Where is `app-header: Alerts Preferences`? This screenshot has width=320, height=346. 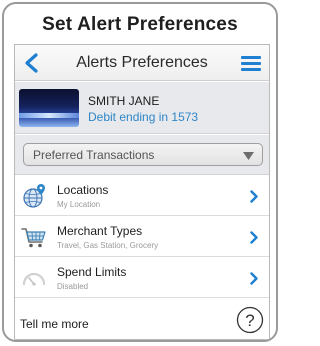 app-header: Alerts Preferences is located at coordinates (142, 63).